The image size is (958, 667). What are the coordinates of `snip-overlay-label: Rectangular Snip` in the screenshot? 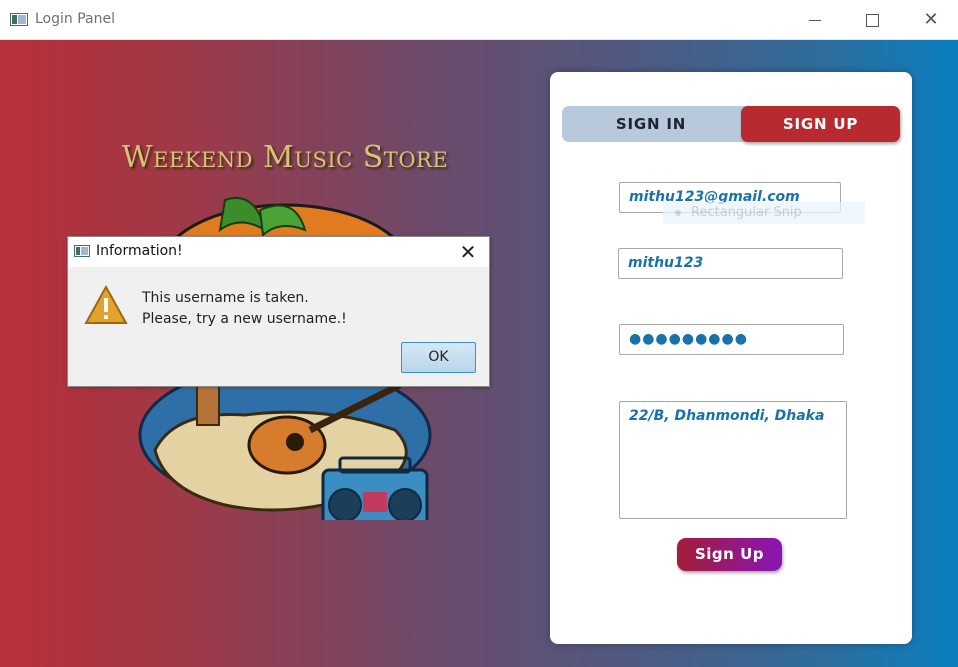 It's located at (746, 212).